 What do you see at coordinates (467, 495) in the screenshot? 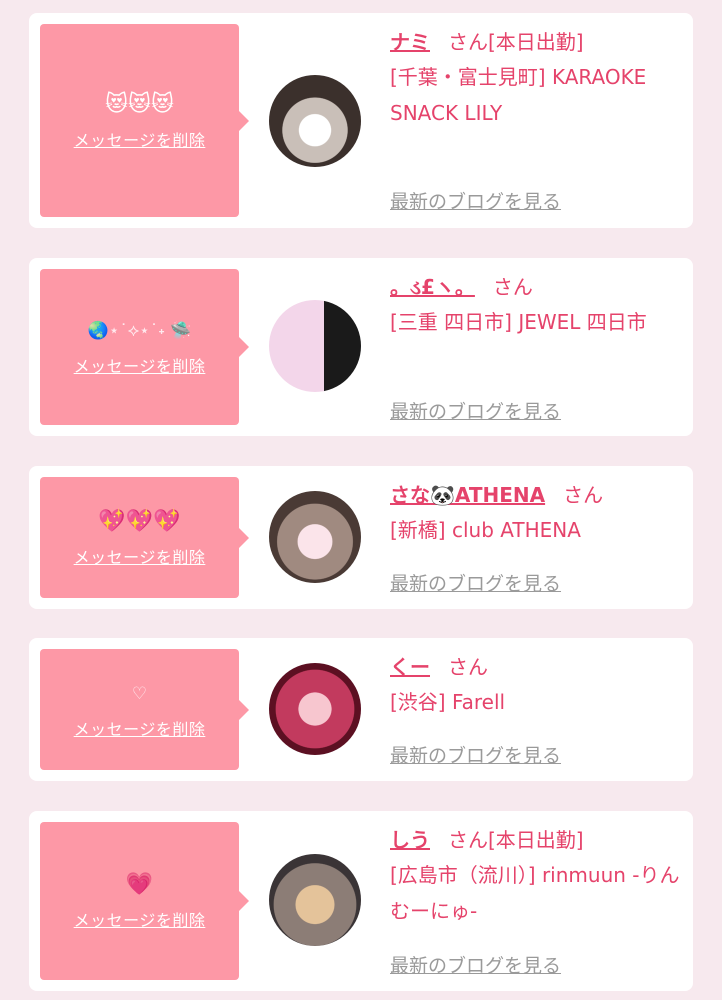
I see `cast-name-link: さな🐼ATHENA` at bounding box center [467, 495].